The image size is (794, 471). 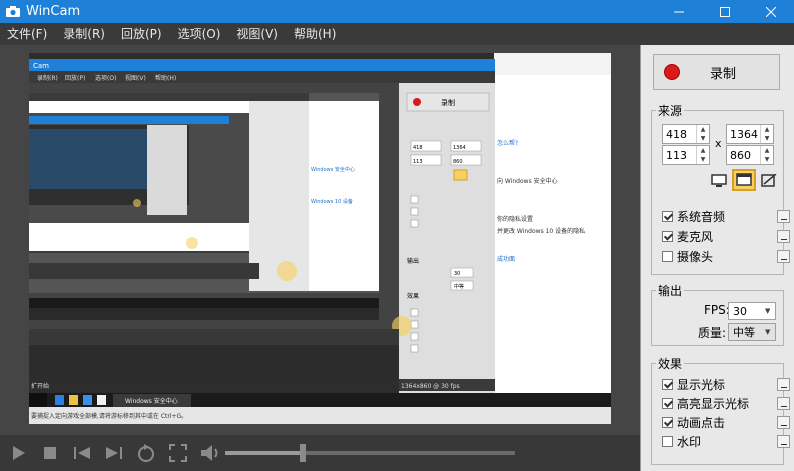 I want to click on menu-view: 视图(V), so click(x=257, y=34).